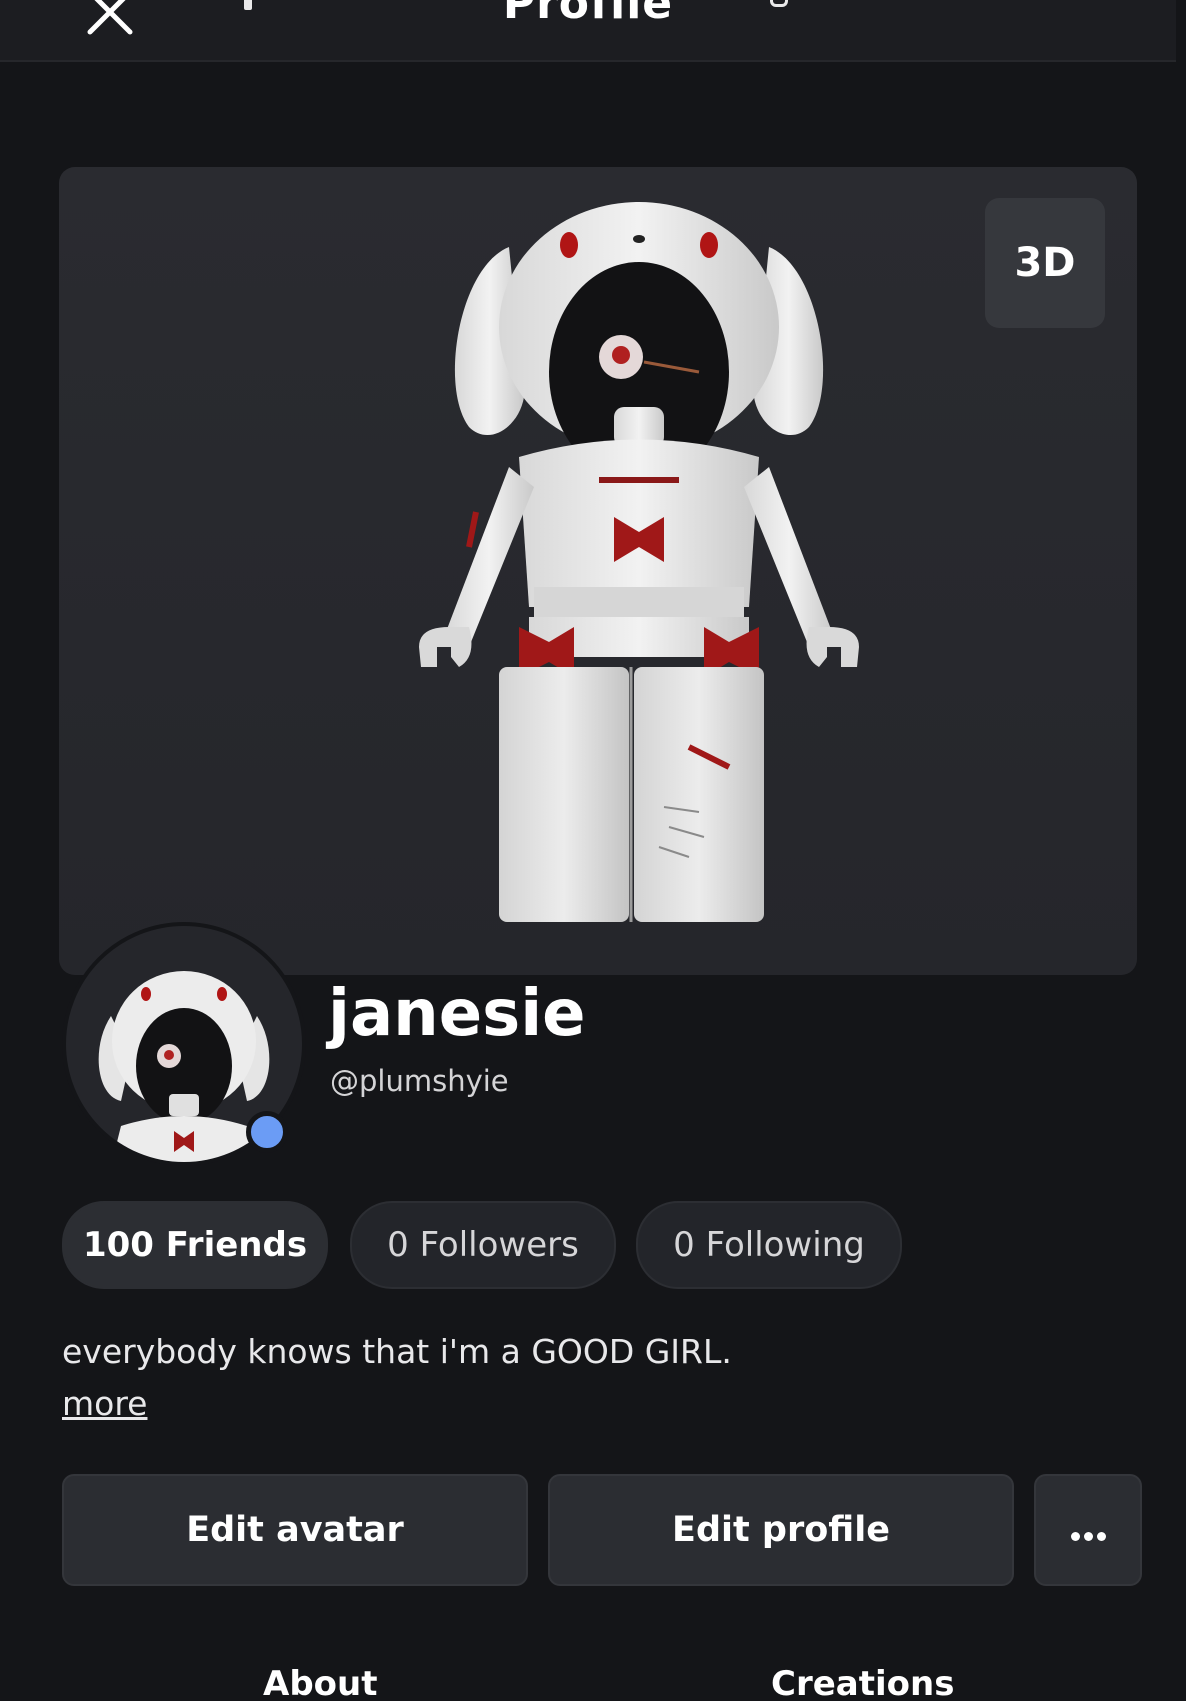 Image resolution: width=1186 pixels, height=1701 pixels. I want to click on ellipsis-icon, so click(1088, 1530).